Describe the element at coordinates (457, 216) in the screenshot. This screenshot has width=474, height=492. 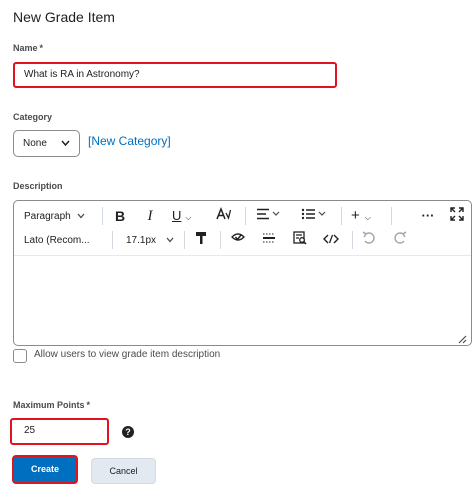
I see `fullscreen-icon` at that location.